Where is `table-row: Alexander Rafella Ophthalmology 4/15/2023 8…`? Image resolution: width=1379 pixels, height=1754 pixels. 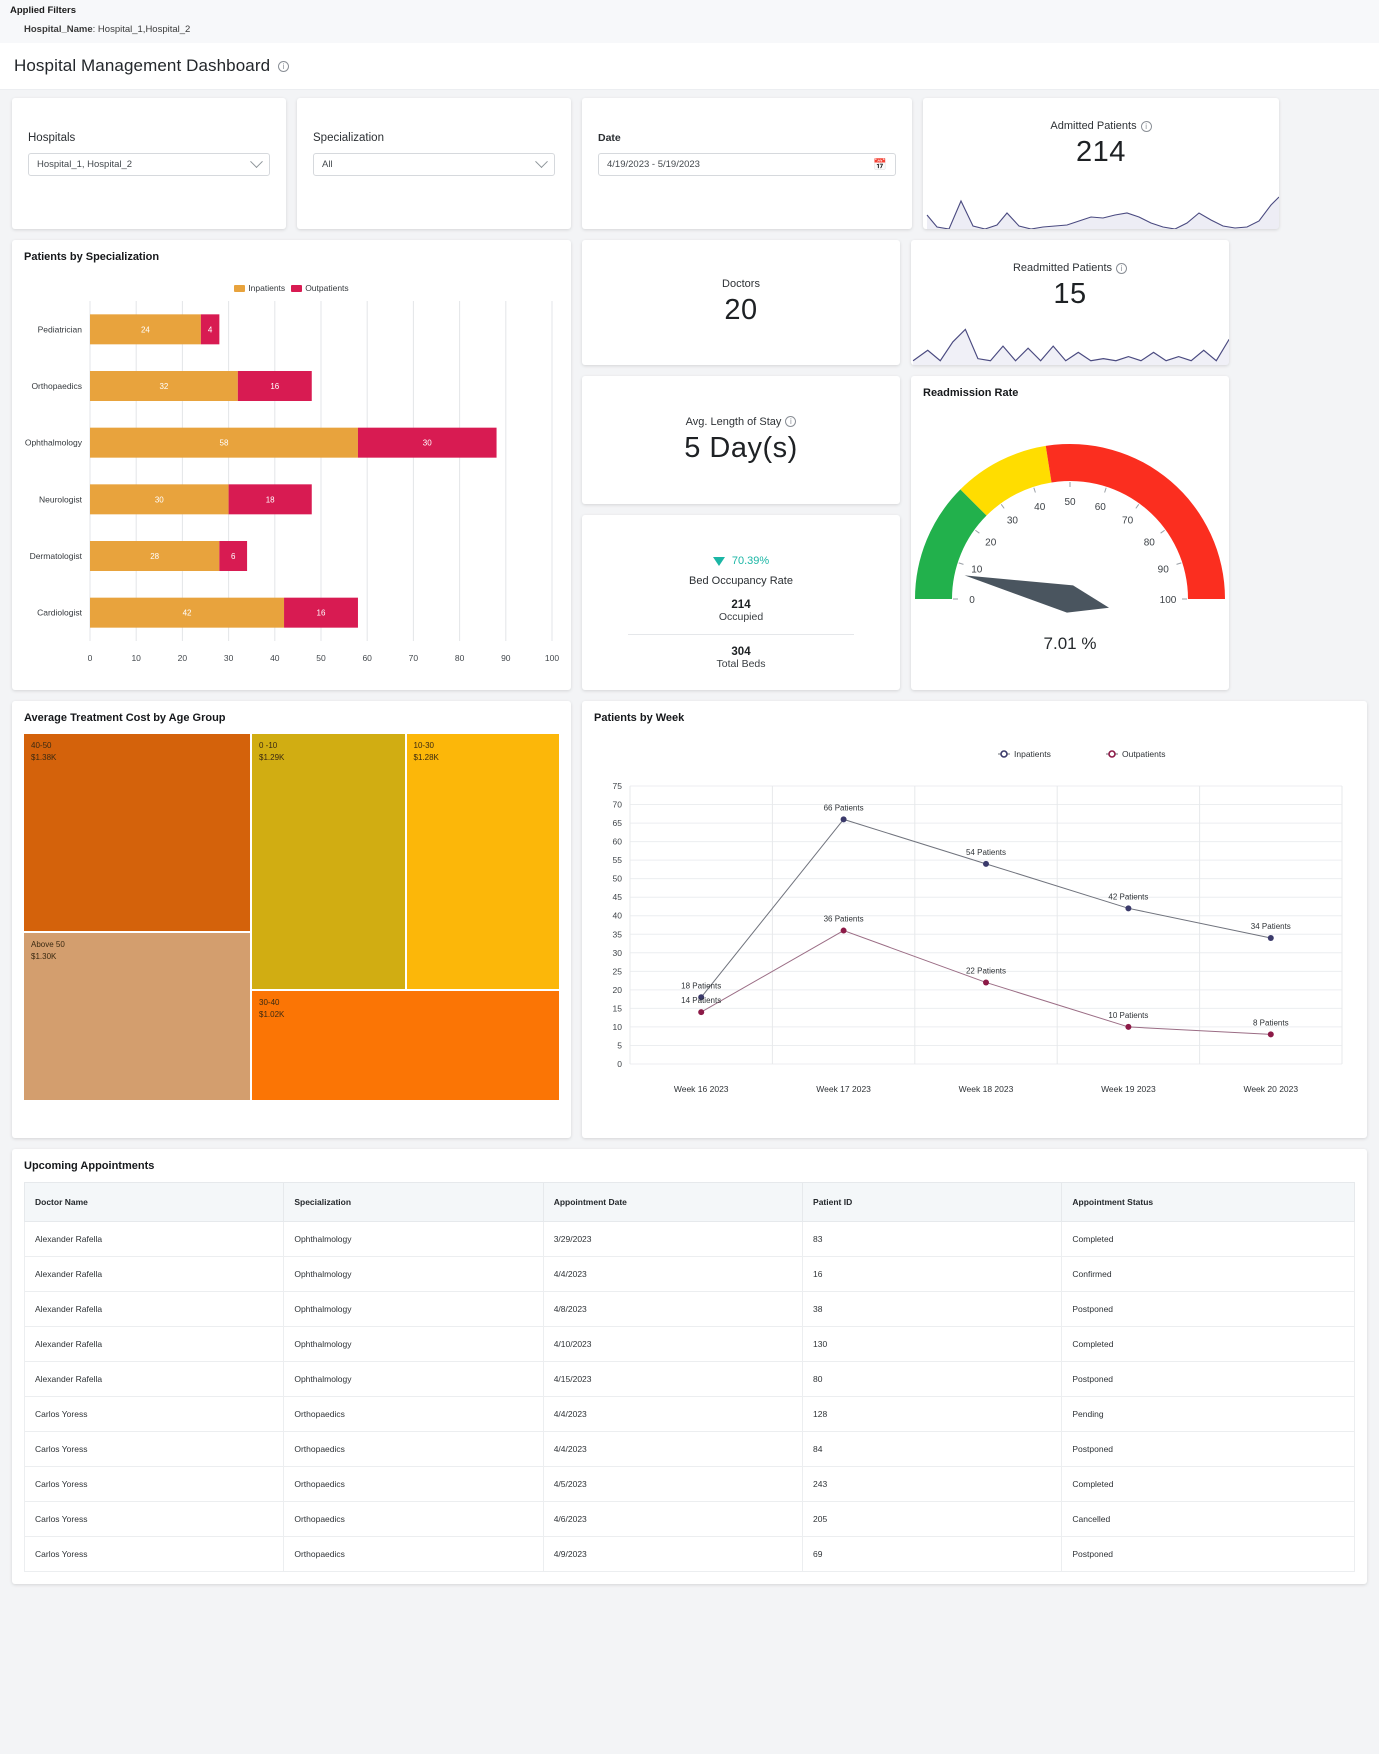
table-row: Alexander Rafella Ophthalmology 4/15/2023 8… is located at coordinates (689, 1379).